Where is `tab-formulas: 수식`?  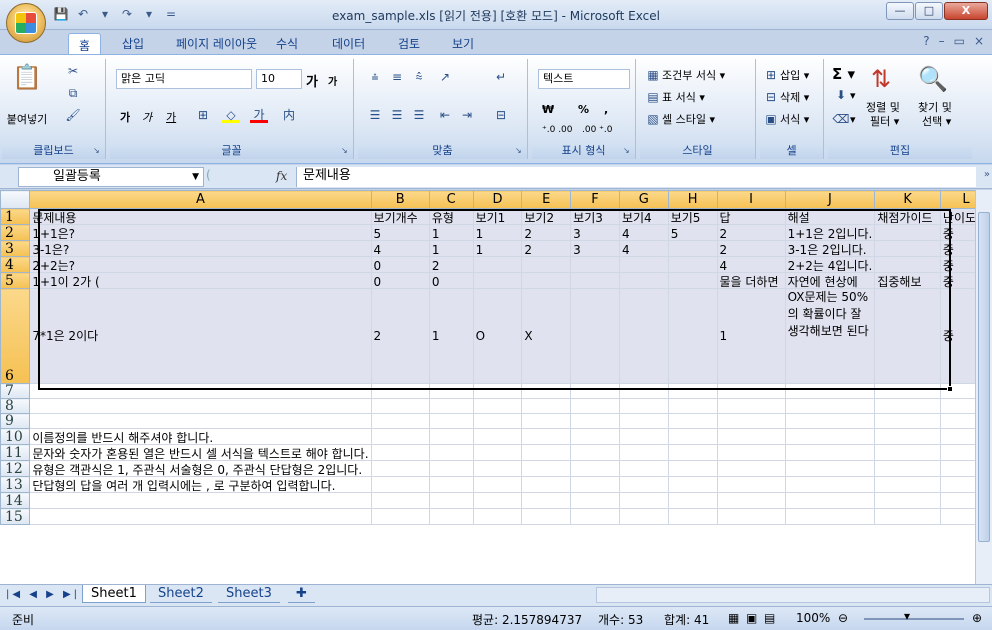
tab-formulas: 수식 is located at coordinates (287, 43).